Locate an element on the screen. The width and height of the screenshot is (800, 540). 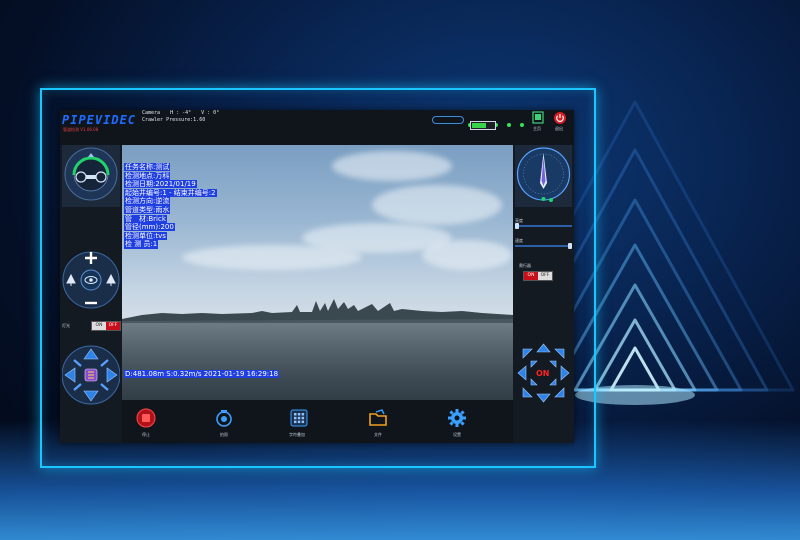
camera-h: H : -4° is located at coordinates (181, 113).